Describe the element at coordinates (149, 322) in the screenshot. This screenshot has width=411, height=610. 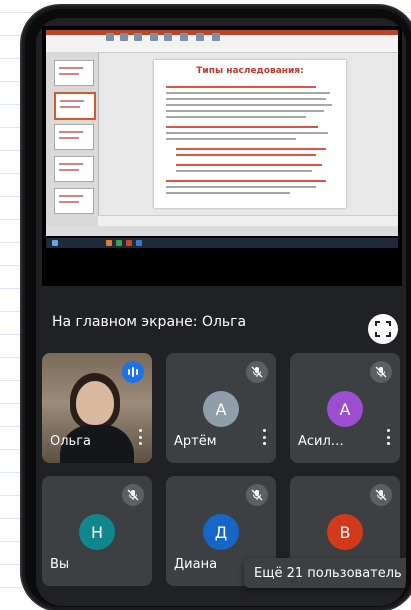
I see `presenter-label: На главном экране: Ольга` at that location.